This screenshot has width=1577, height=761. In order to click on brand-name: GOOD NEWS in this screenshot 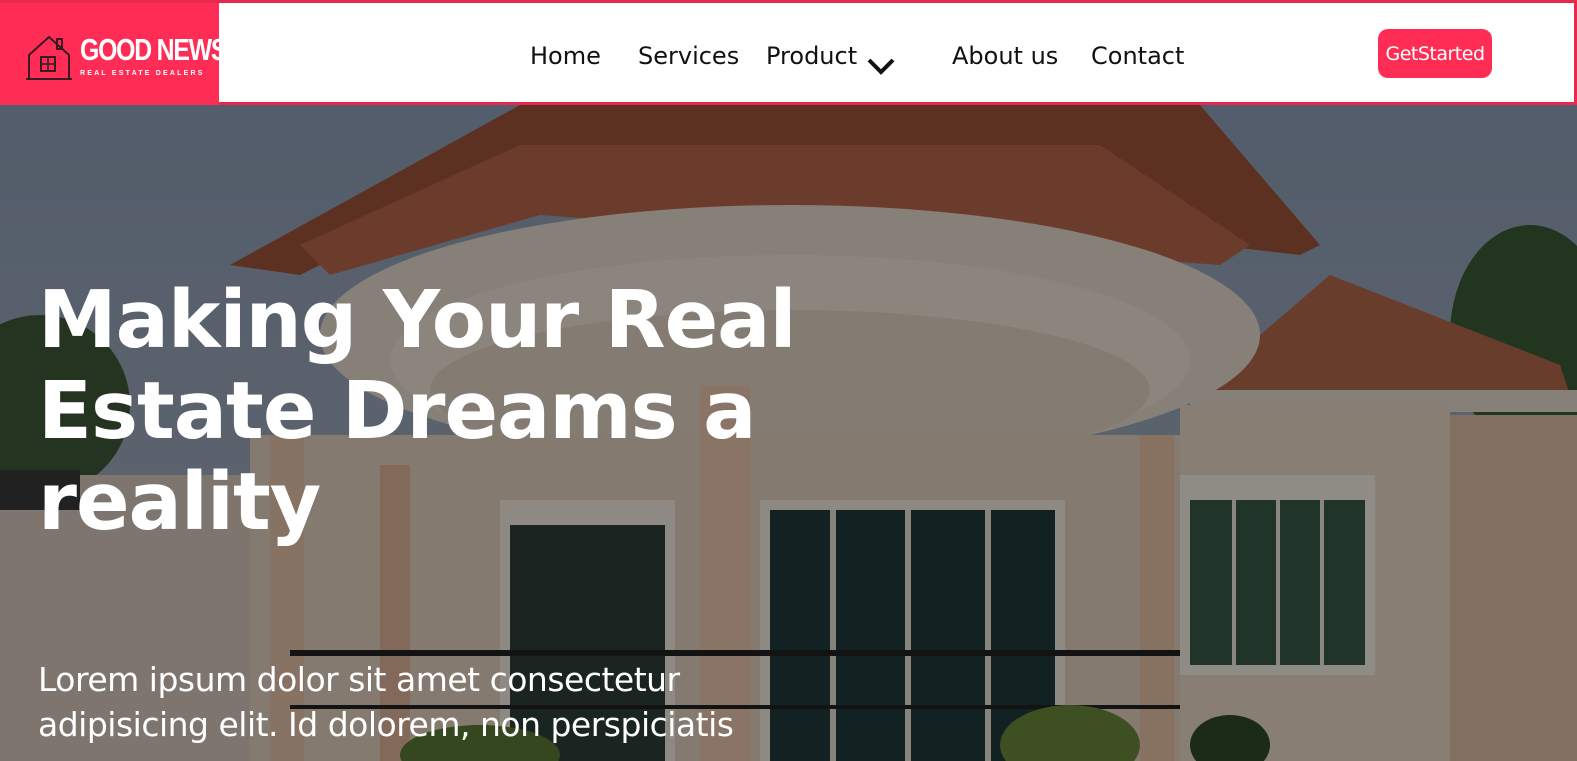, I will do `click(153, 49)`.